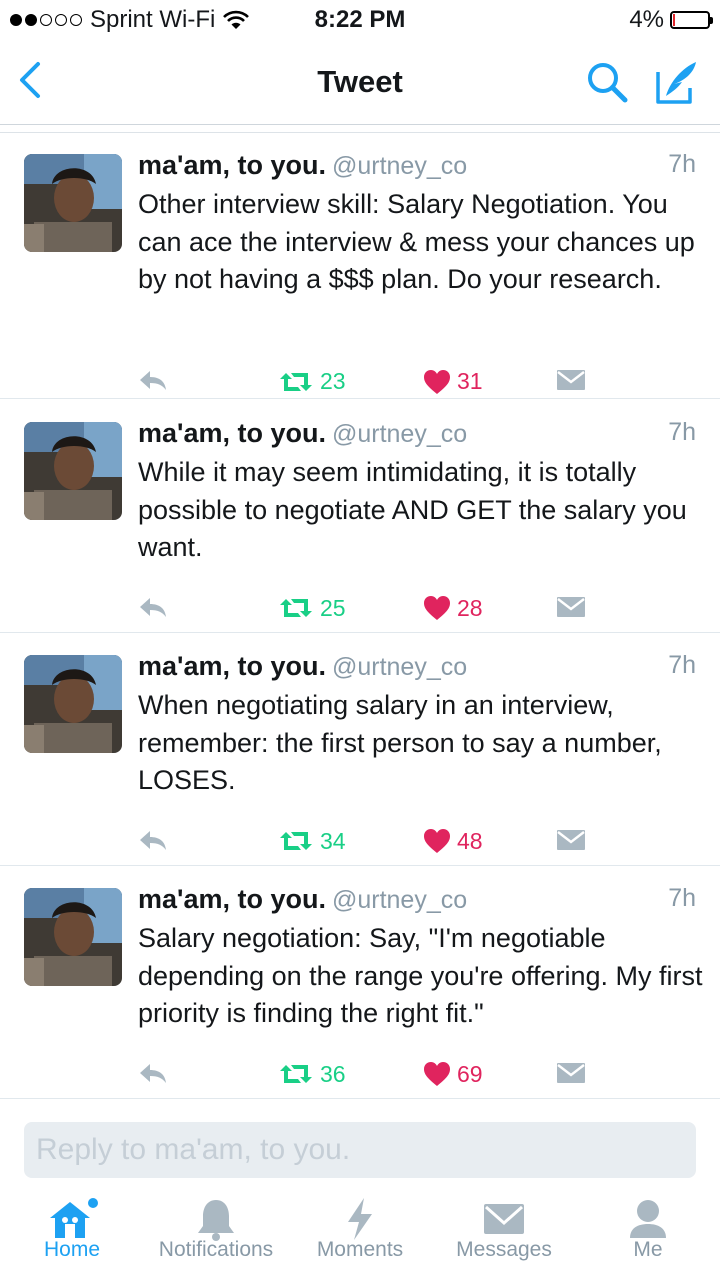  Describe the element at coordinates (360, 1249) in the screenshot. I see `tab-moments-label: Moments` at that location.